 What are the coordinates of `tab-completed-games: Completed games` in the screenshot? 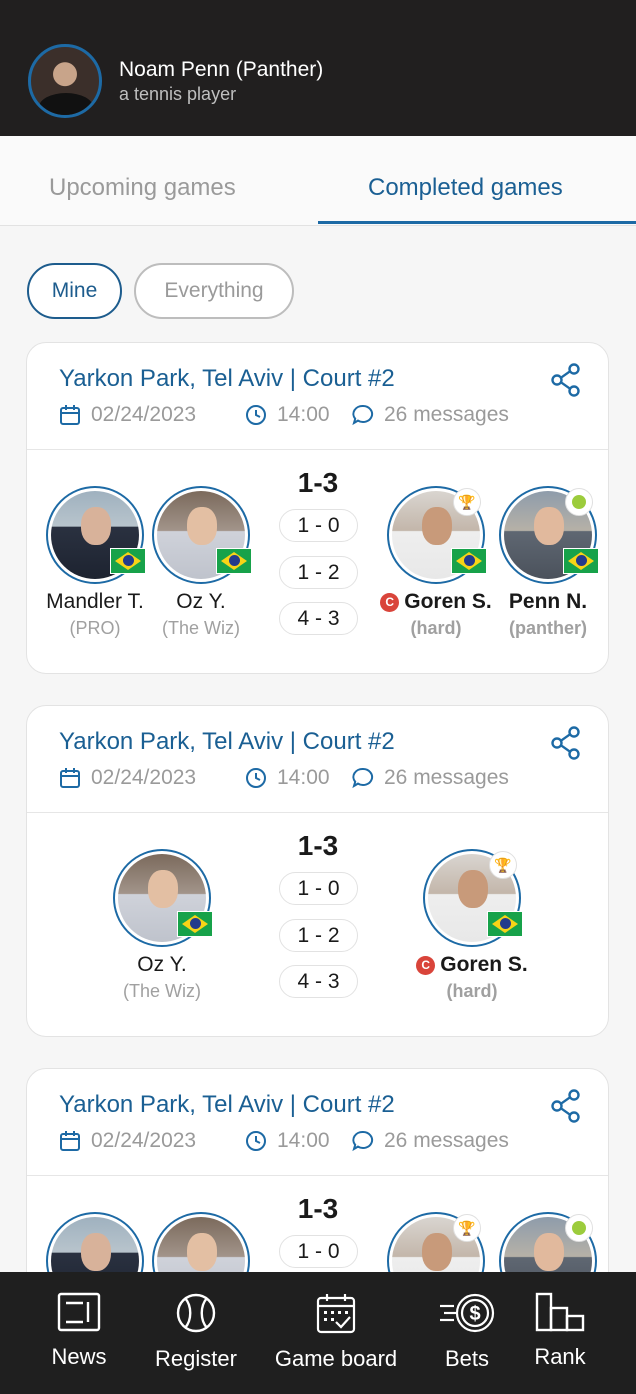 It's located at (465, 188).